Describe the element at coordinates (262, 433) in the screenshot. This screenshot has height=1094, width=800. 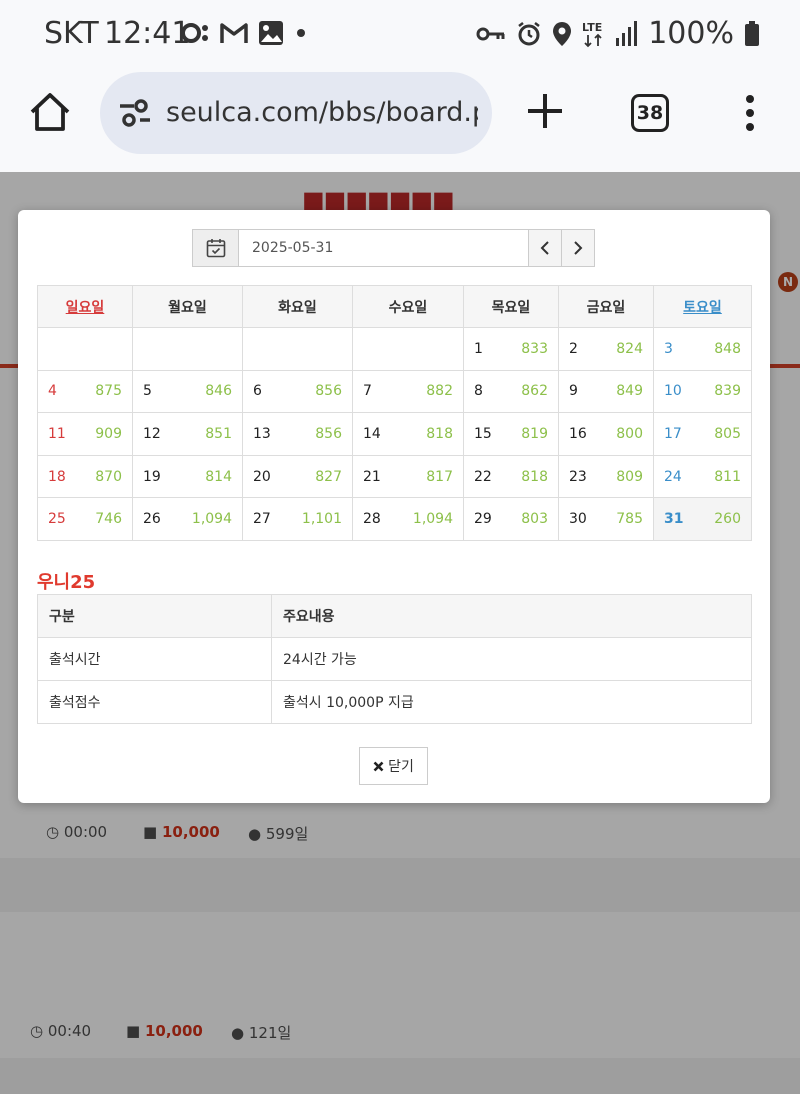
I see `day-number: 13` at that location.